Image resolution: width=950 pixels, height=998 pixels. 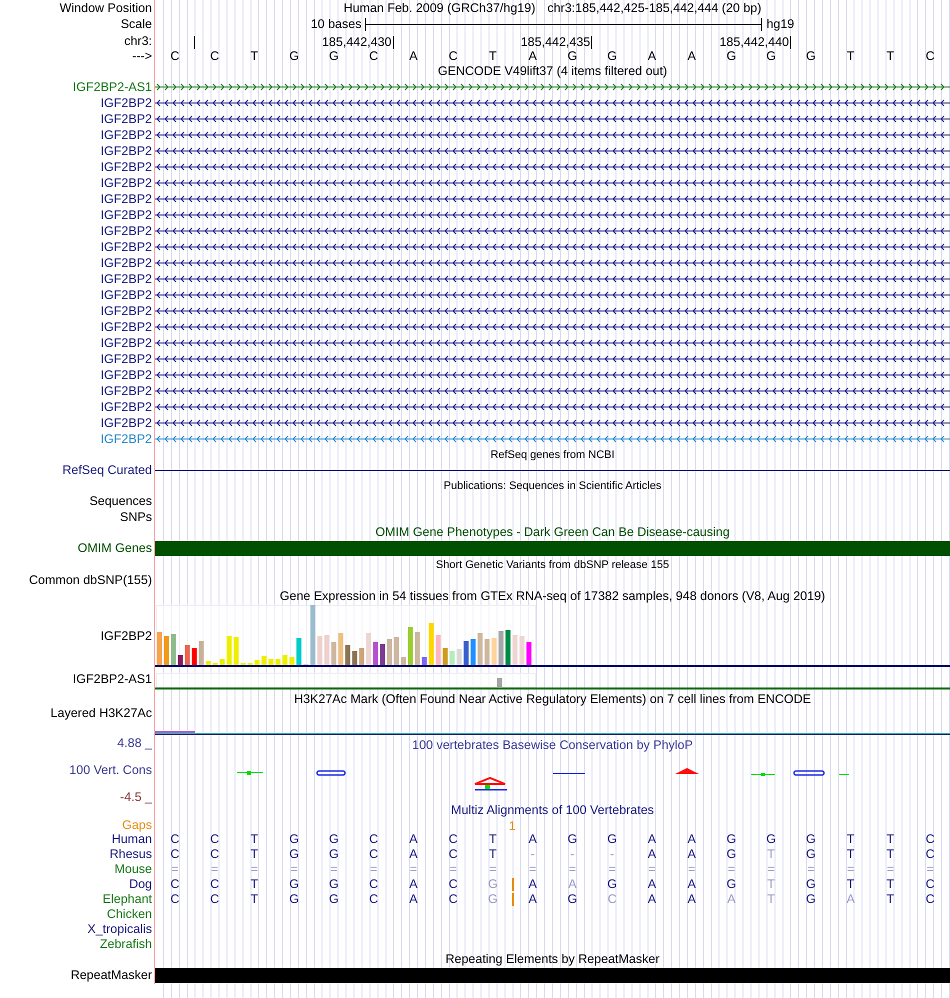 I want to click on scale-span-label: 10 bases, so click(x=336, y=24).